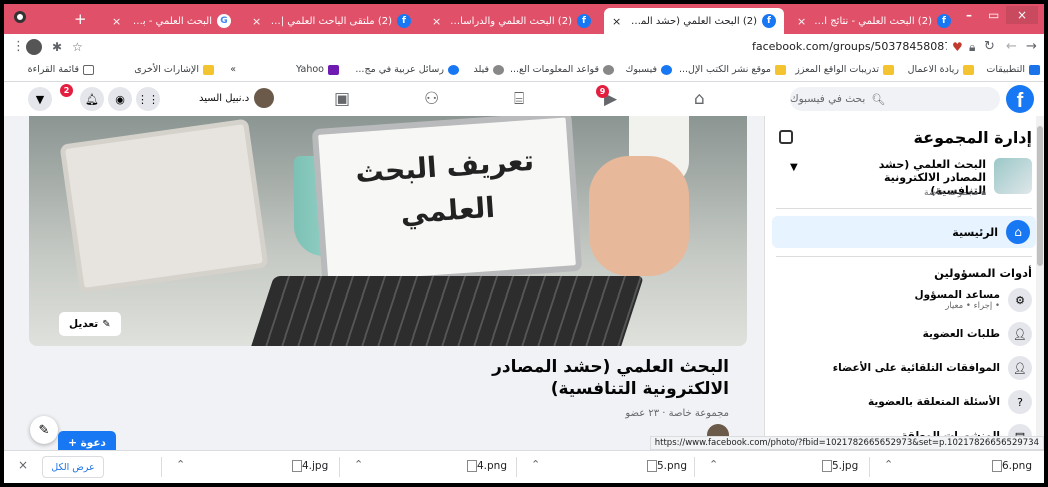 The width and height of the screenshot is (1048, 487). Describe the element at coordinates (20, 17) in the screenshot. I see `tab-search-icon` at that location.